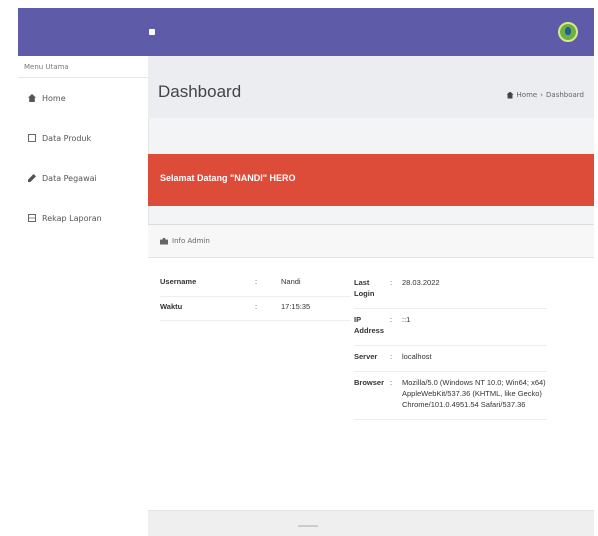 Image resolution: width=598 pixels, height=536 pixels. What do you see at coordinates (306, 32) in the screenshot?
I see `top-navbar` at bounding box center [306, 32].